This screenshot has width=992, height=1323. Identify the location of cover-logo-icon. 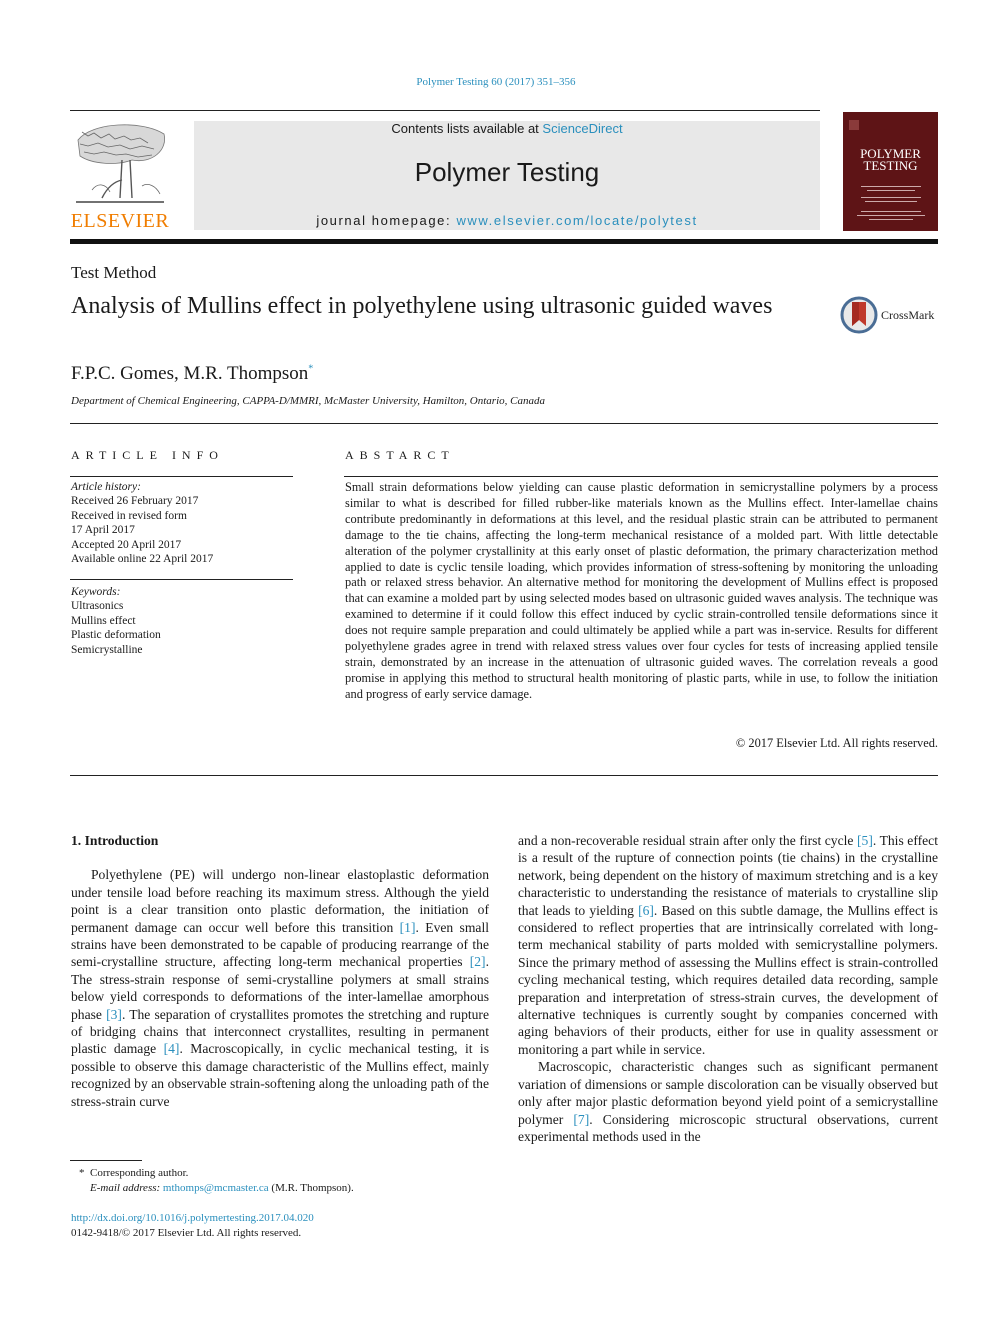
(854, 125).